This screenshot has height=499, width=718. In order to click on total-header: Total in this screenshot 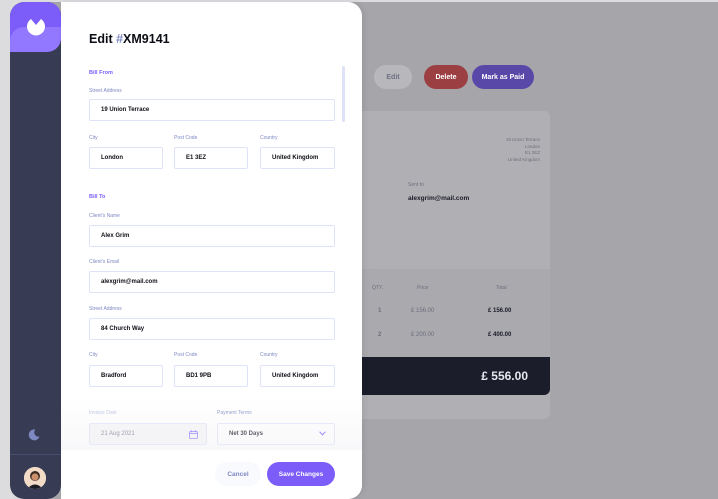, I will do `click(501, 288)`.